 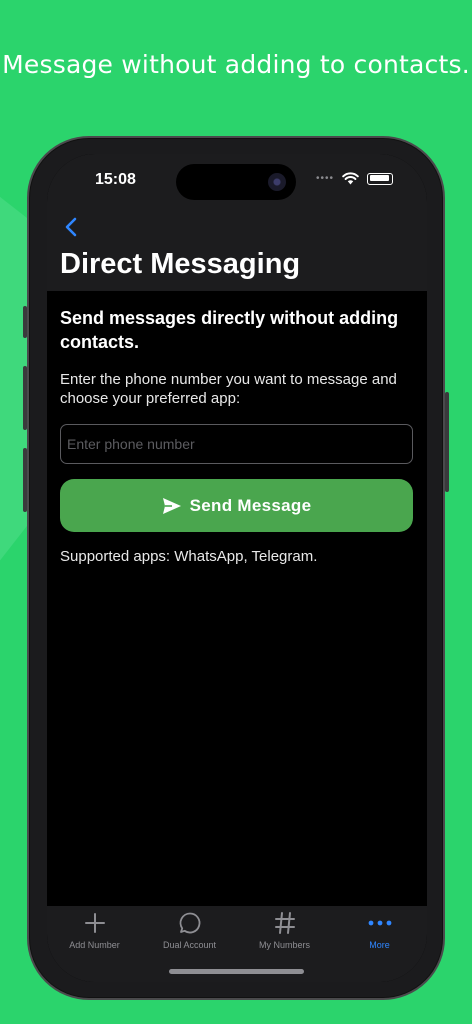 I want to click on send-message-button: Send Message, so click(x=236, y=505).